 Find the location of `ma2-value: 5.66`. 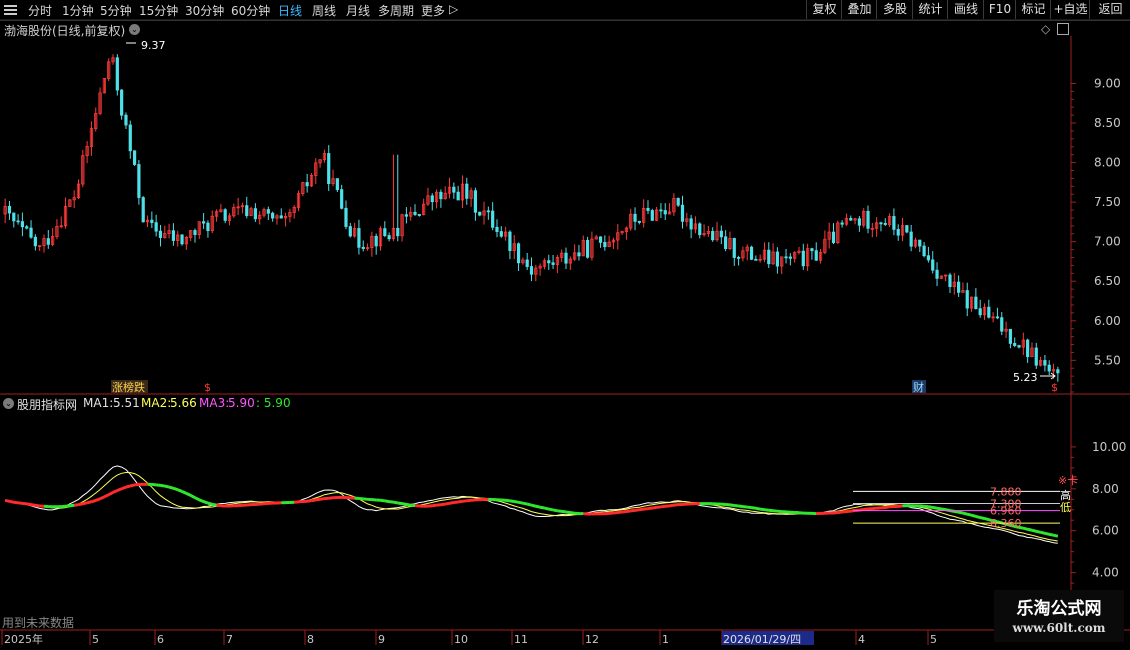

ma2-value: 5.66 is located at coordinates (183, 403).